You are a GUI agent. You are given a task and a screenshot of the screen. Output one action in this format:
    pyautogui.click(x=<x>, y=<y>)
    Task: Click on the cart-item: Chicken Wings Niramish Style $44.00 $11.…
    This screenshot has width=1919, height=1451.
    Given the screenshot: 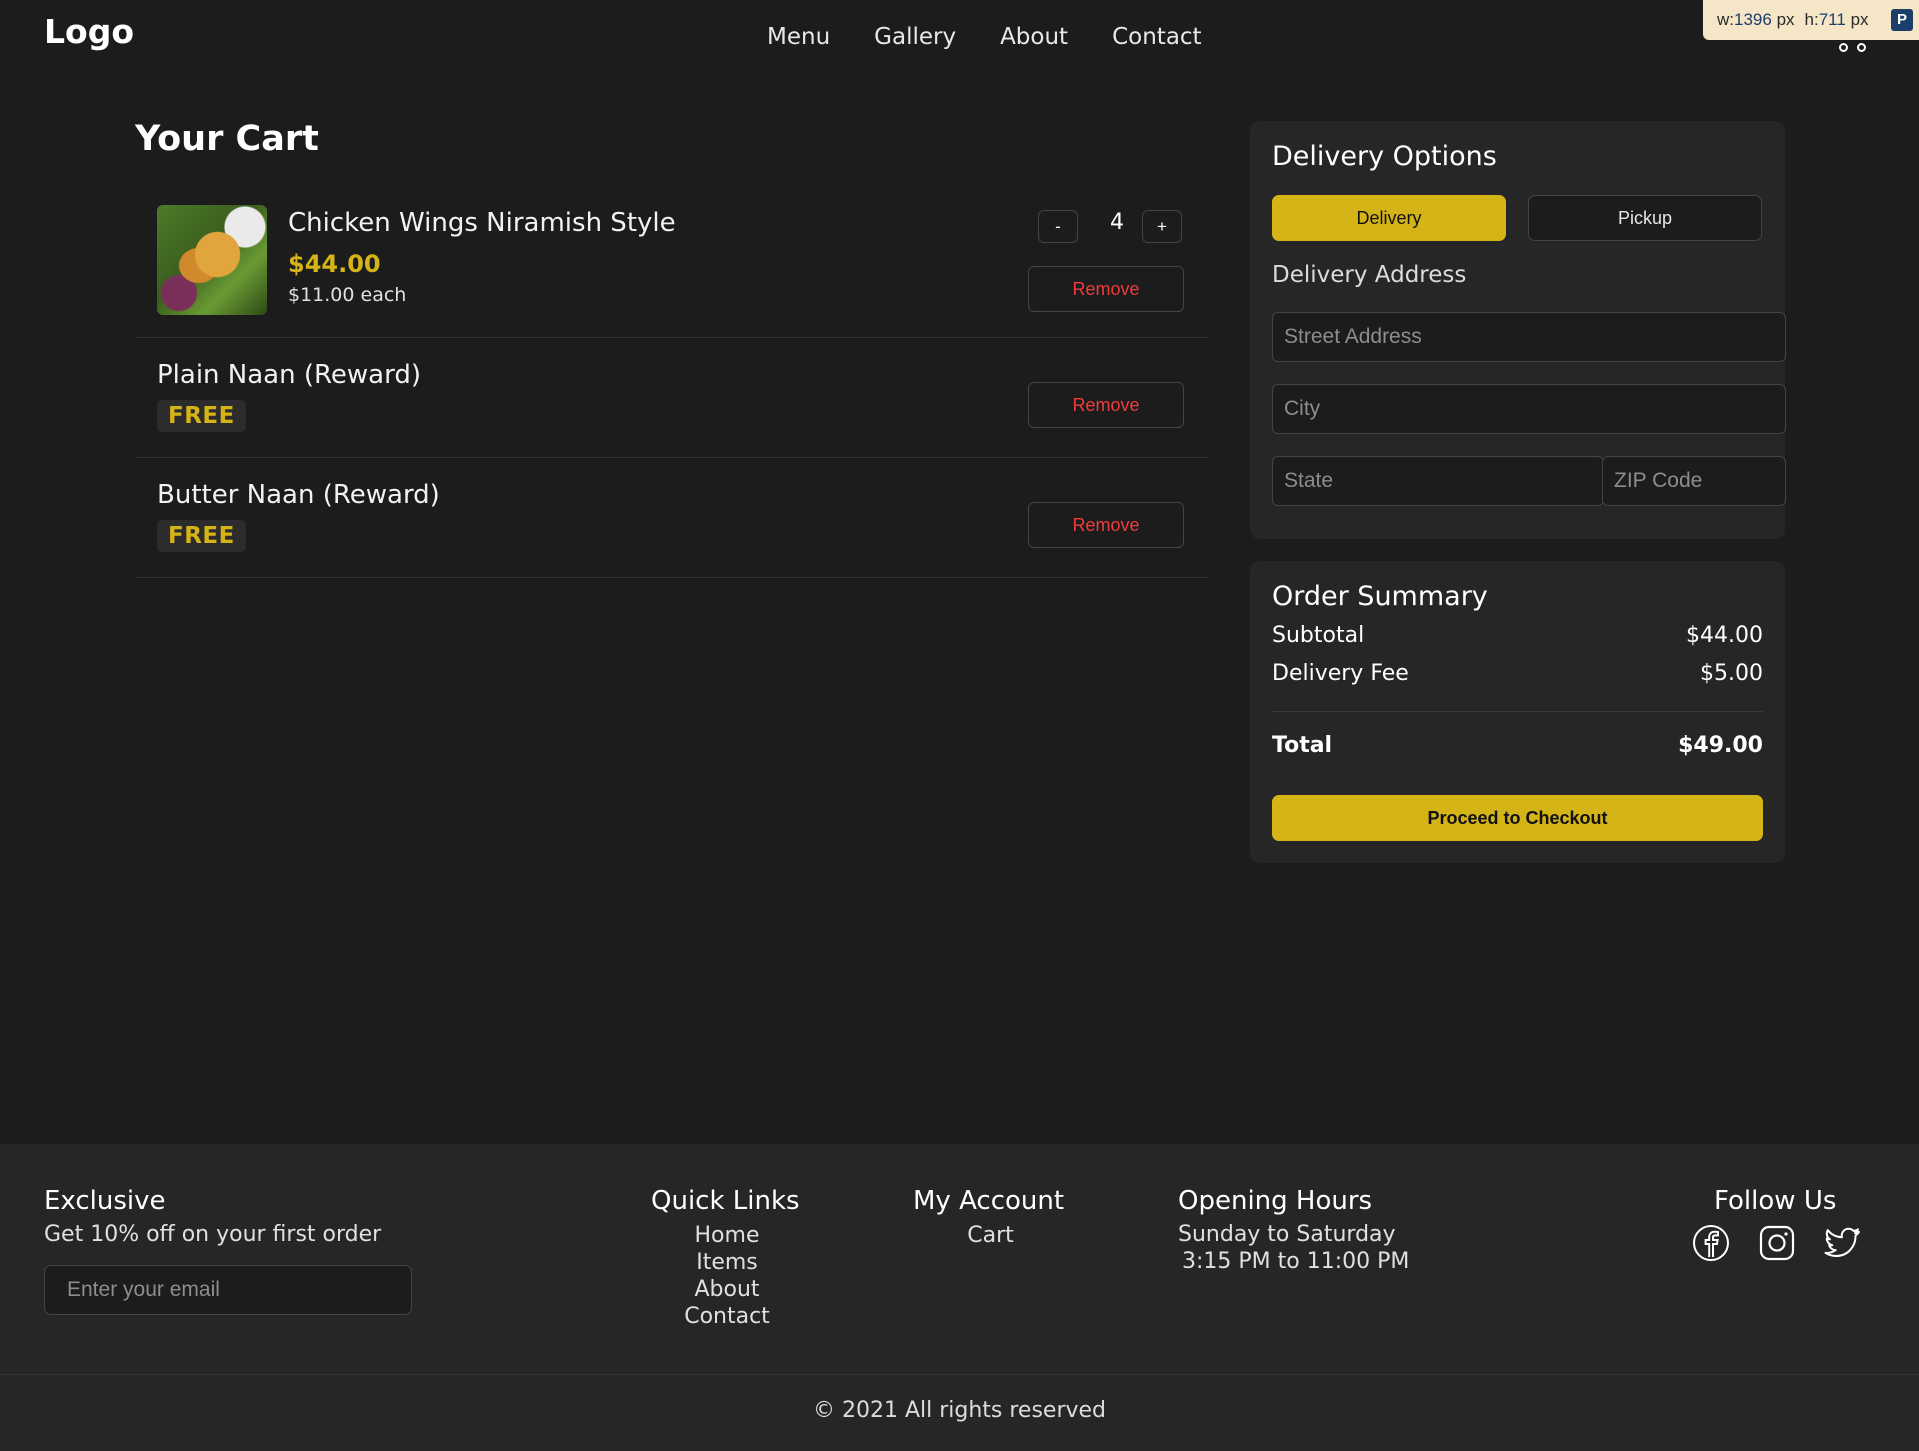 What is the action you would take?
    pyautogui.click(x=671, y=262)
    